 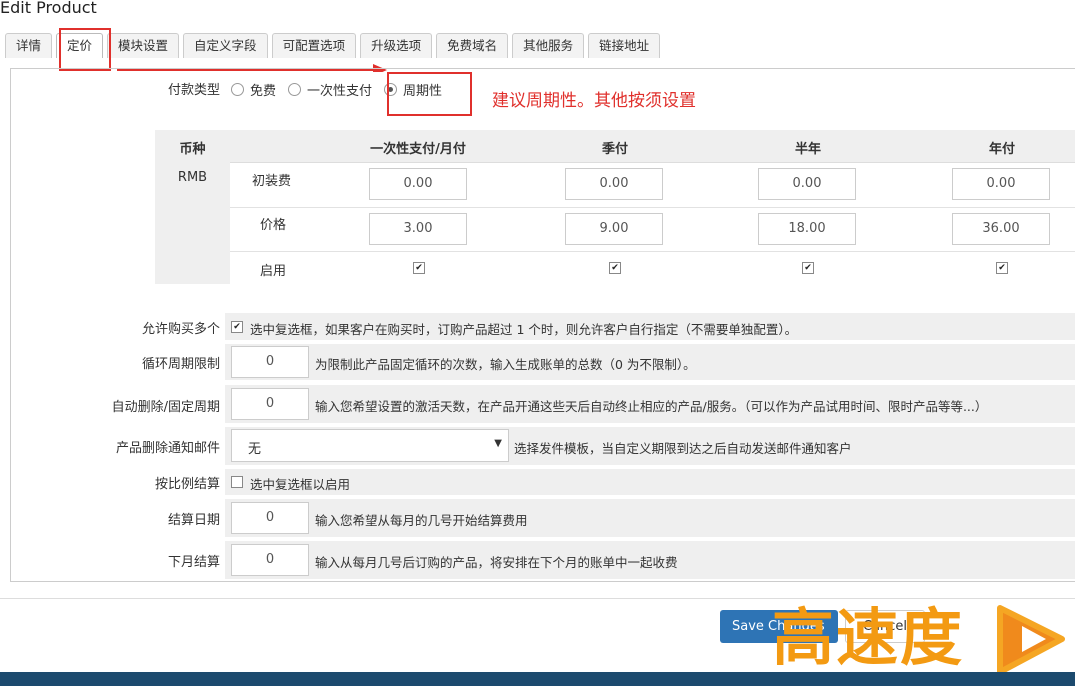 I want to click on prorata-date-label: 结算日期, so click(x=193, y=520).